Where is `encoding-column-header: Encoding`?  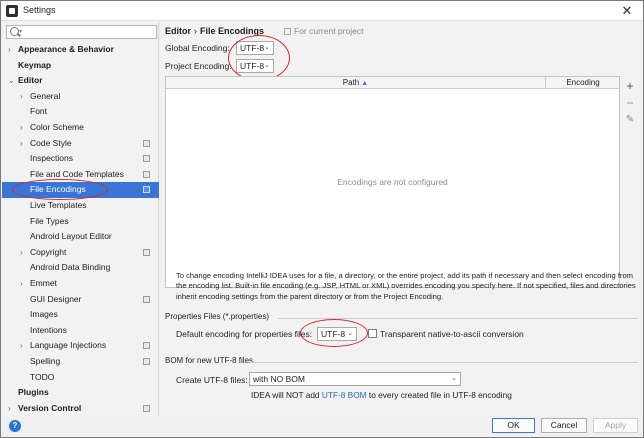 encoding-column-header: Encoding is located at coordinates (583, 83).